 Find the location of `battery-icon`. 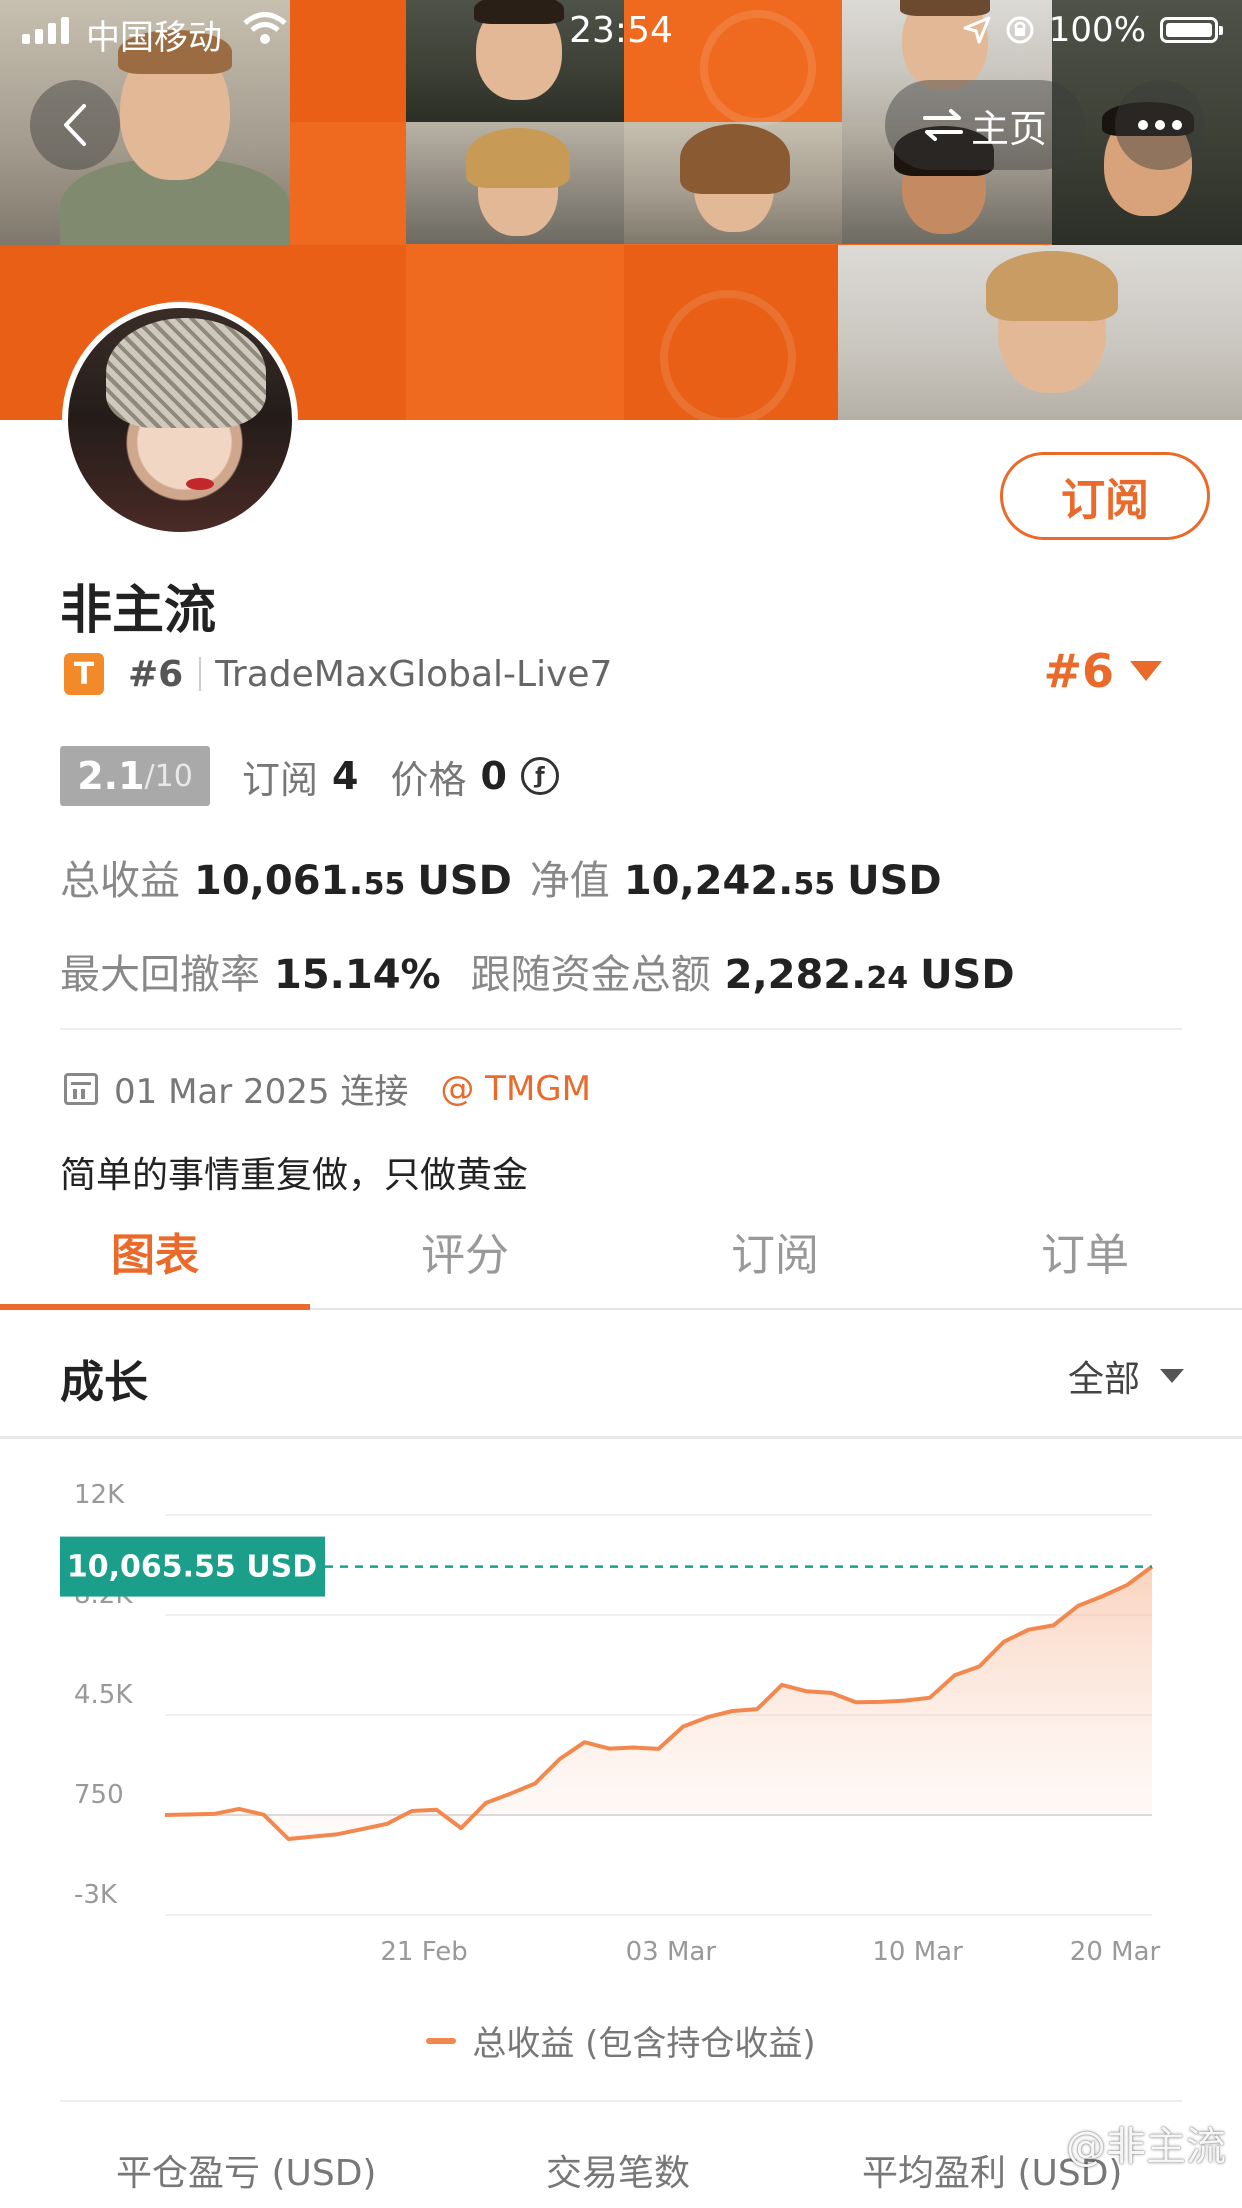

battery-icon is located at coordinates (1191, 30).